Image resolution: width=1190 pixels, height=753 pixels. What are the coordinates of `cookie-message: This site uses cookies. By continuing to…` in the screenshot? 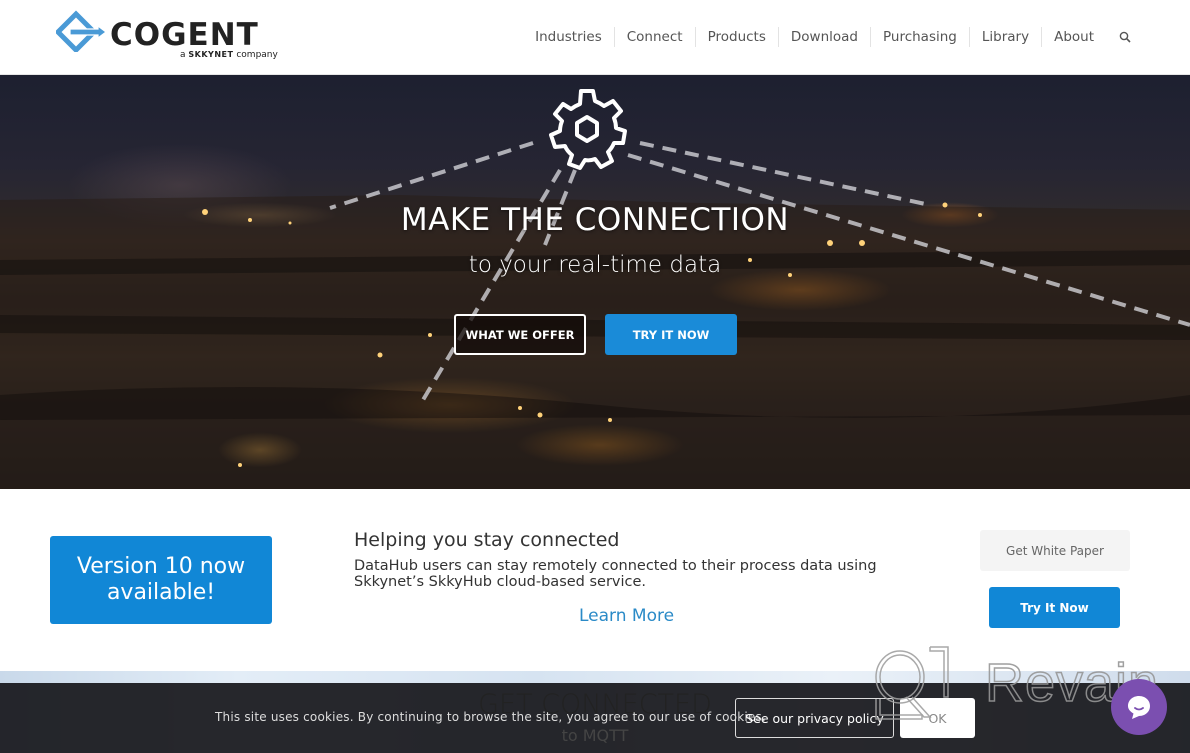 It's located at (490, 717).